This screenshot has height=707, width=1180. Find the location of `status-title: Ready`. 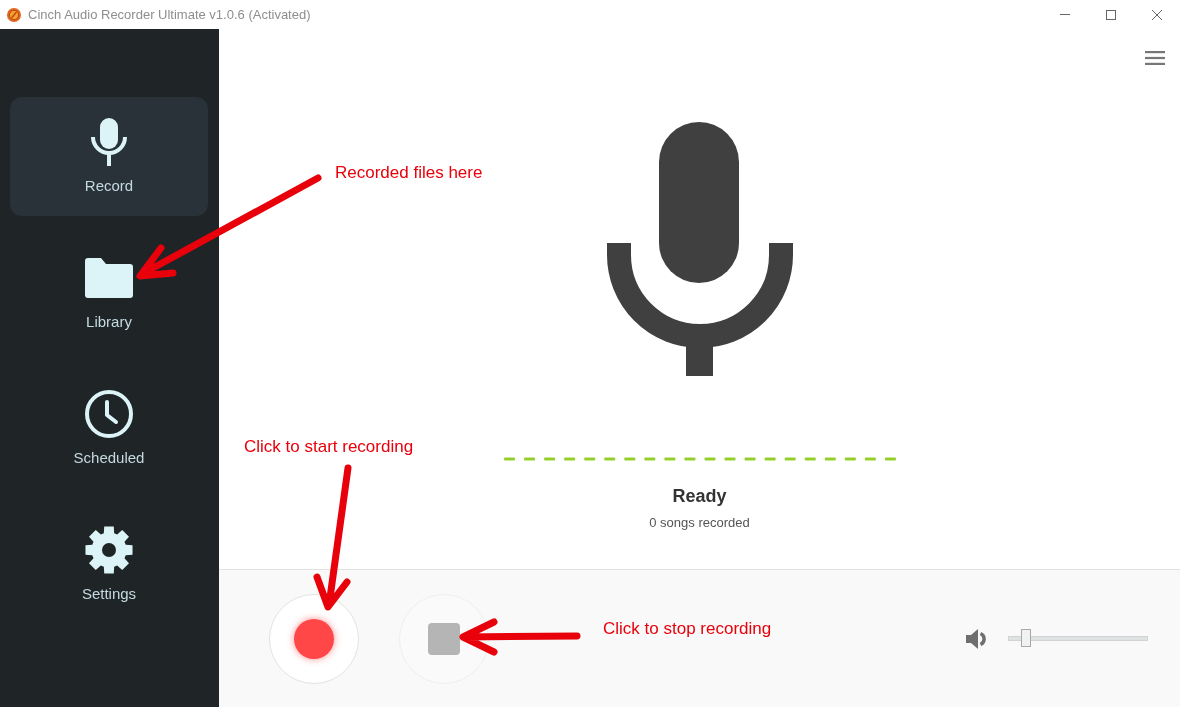

status-title: Ready is located at coordinates (699, 496).